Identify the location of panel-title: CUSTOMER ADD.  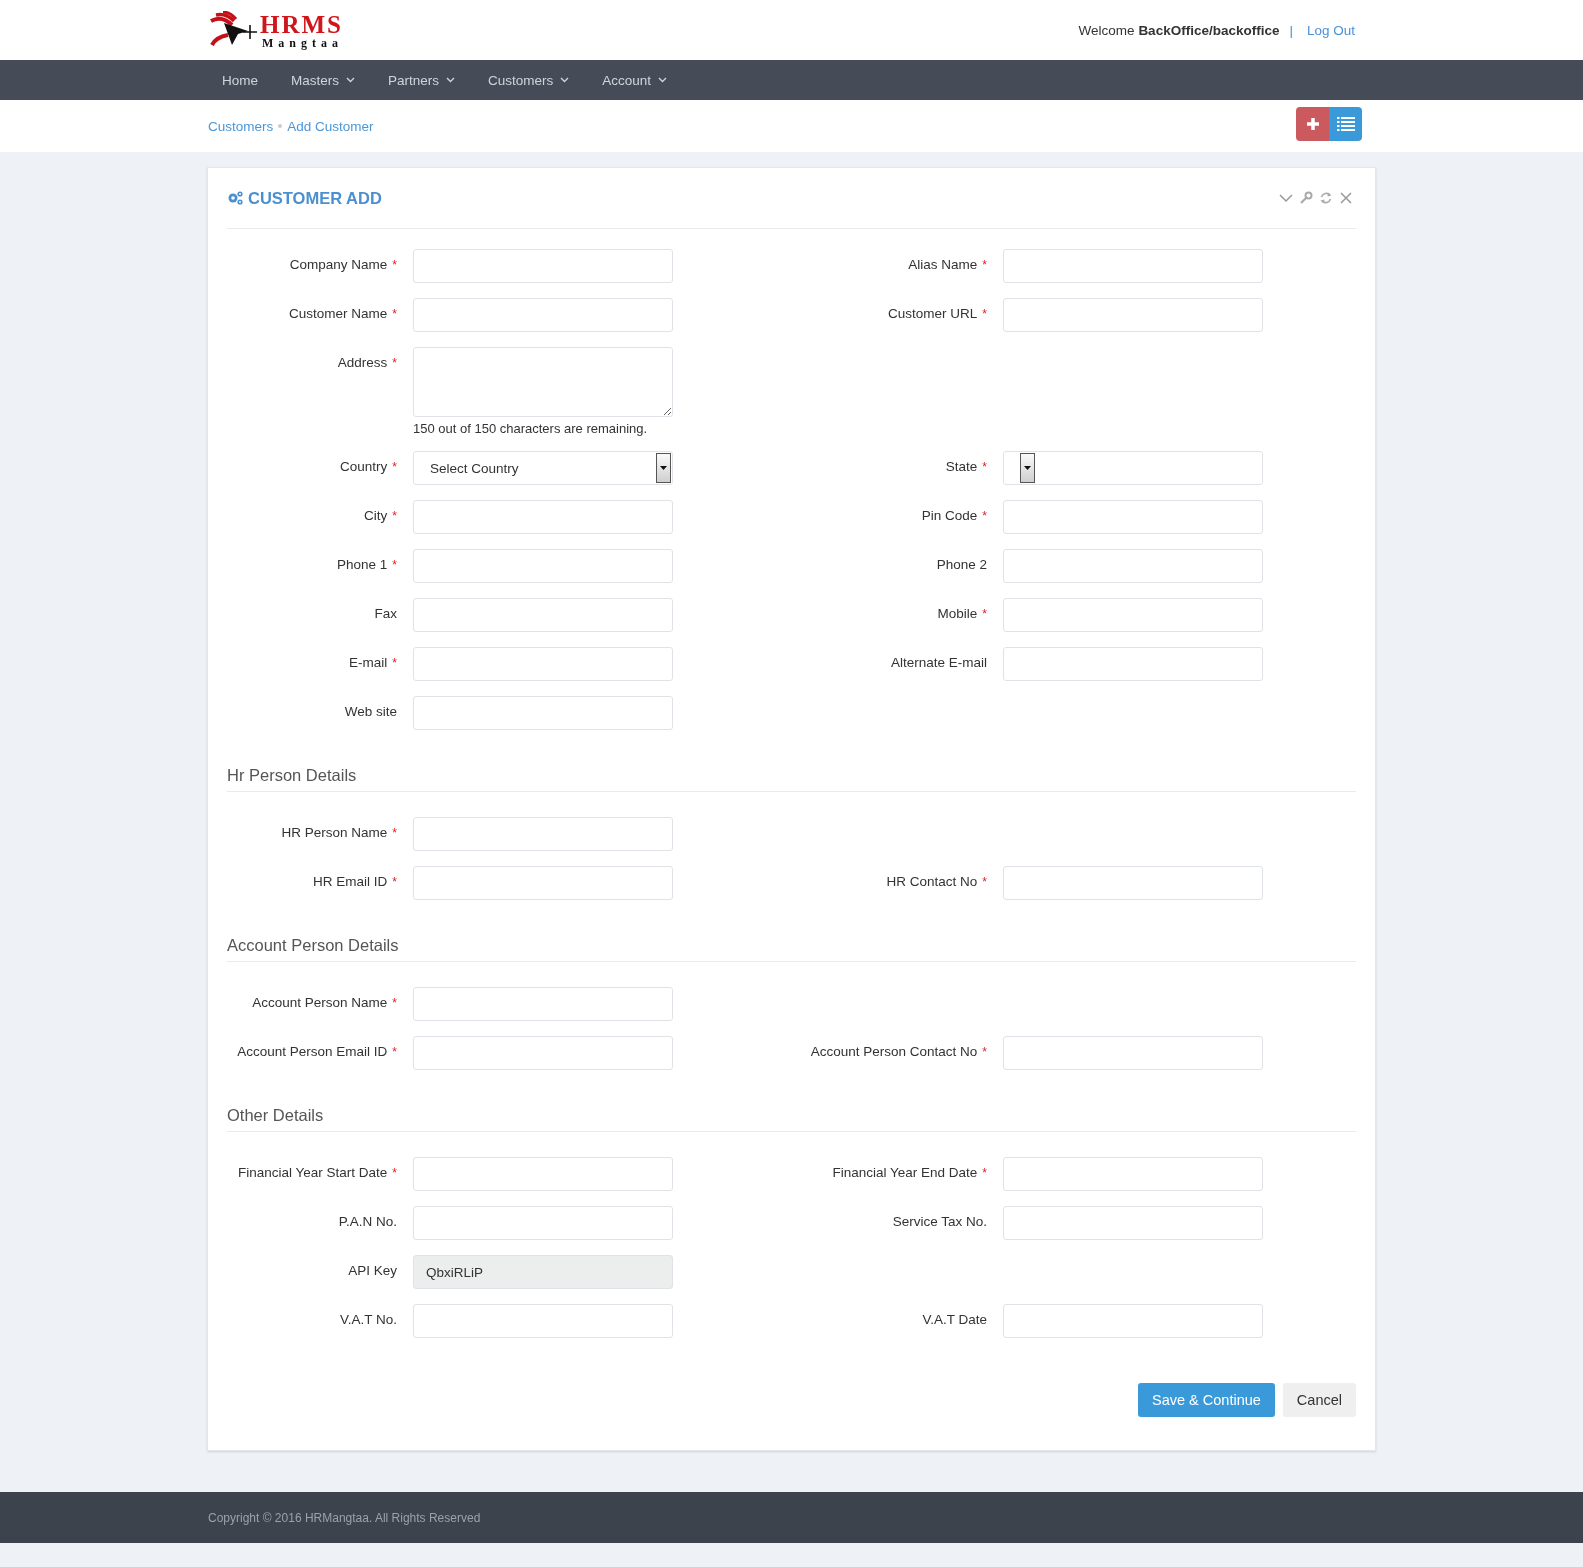
(315, 198).